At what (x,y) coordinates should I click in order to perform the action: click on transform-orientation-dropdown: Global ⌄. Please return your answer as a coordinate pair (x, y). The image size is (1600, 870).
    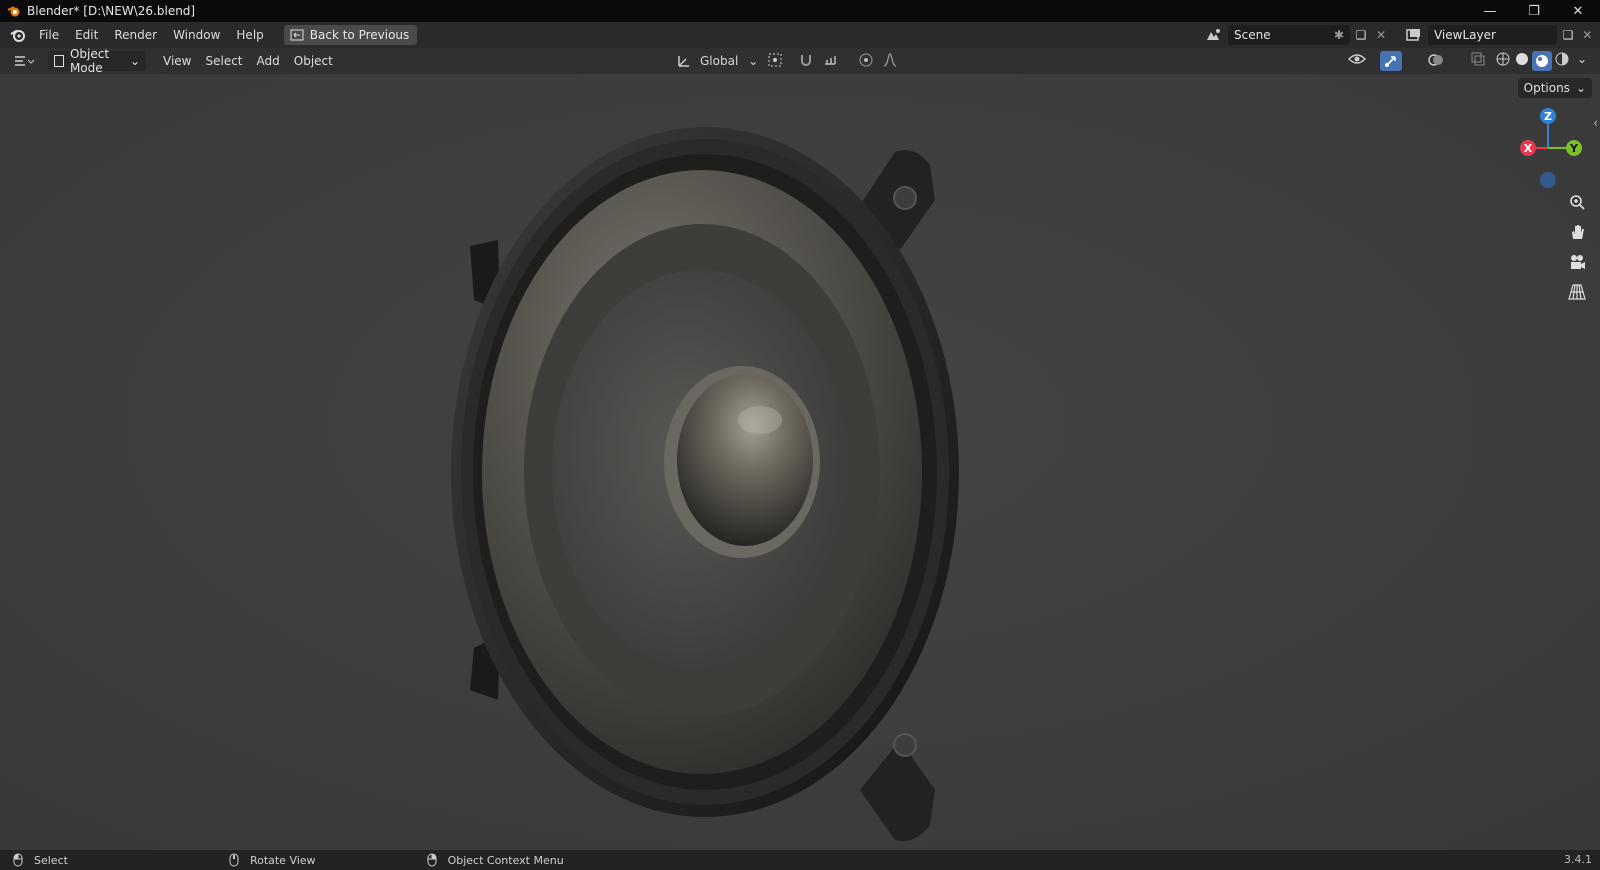
    Looking at the image, I should click on (717, 61).